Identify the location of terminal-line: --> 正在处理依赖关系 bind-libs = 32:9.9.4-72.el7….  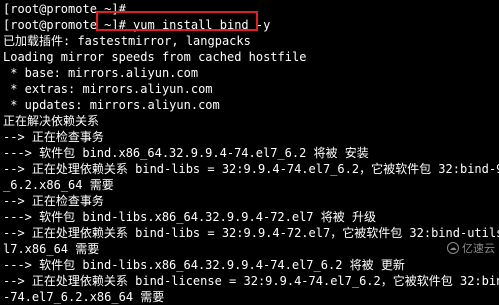
(251, 233).